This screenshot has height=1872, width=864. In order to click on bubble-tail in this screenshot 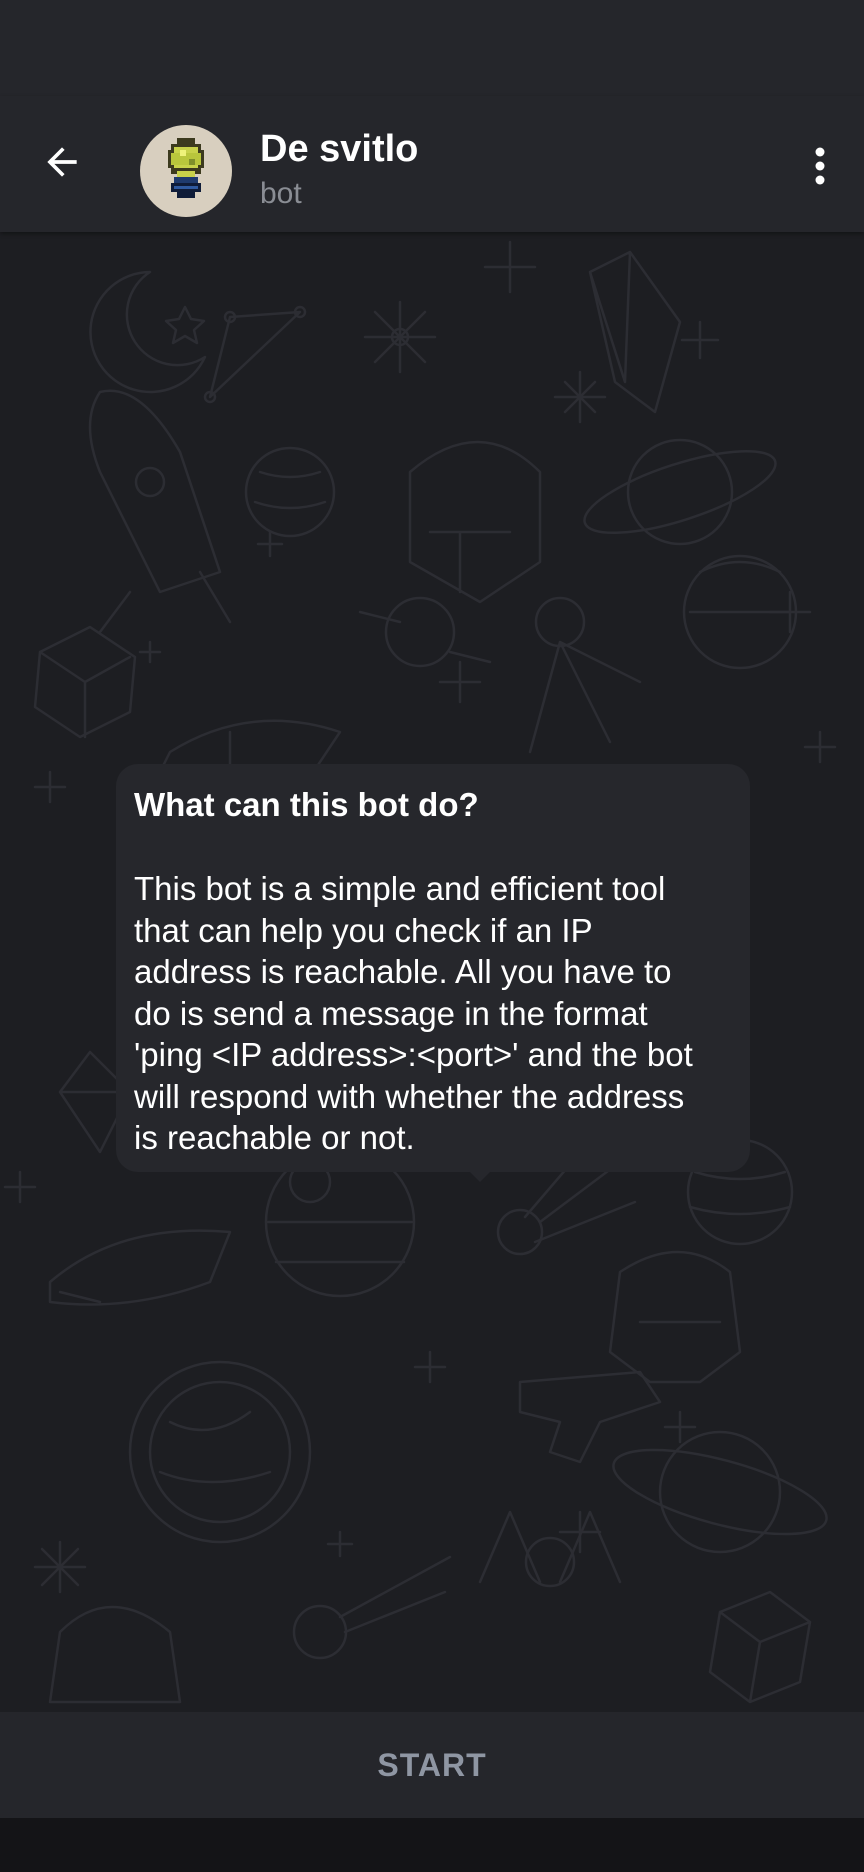, I will do `click(480, 1176)`.